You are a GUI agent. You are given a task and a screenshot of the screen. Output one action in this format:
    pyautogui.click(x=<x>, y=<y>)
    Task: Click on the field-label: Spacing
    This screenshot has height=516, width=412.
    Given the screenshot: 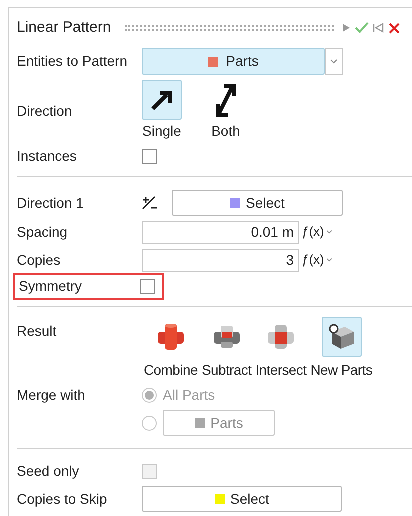 What is the action you would take?
    pyautogui.click(x=43, y=232)
    